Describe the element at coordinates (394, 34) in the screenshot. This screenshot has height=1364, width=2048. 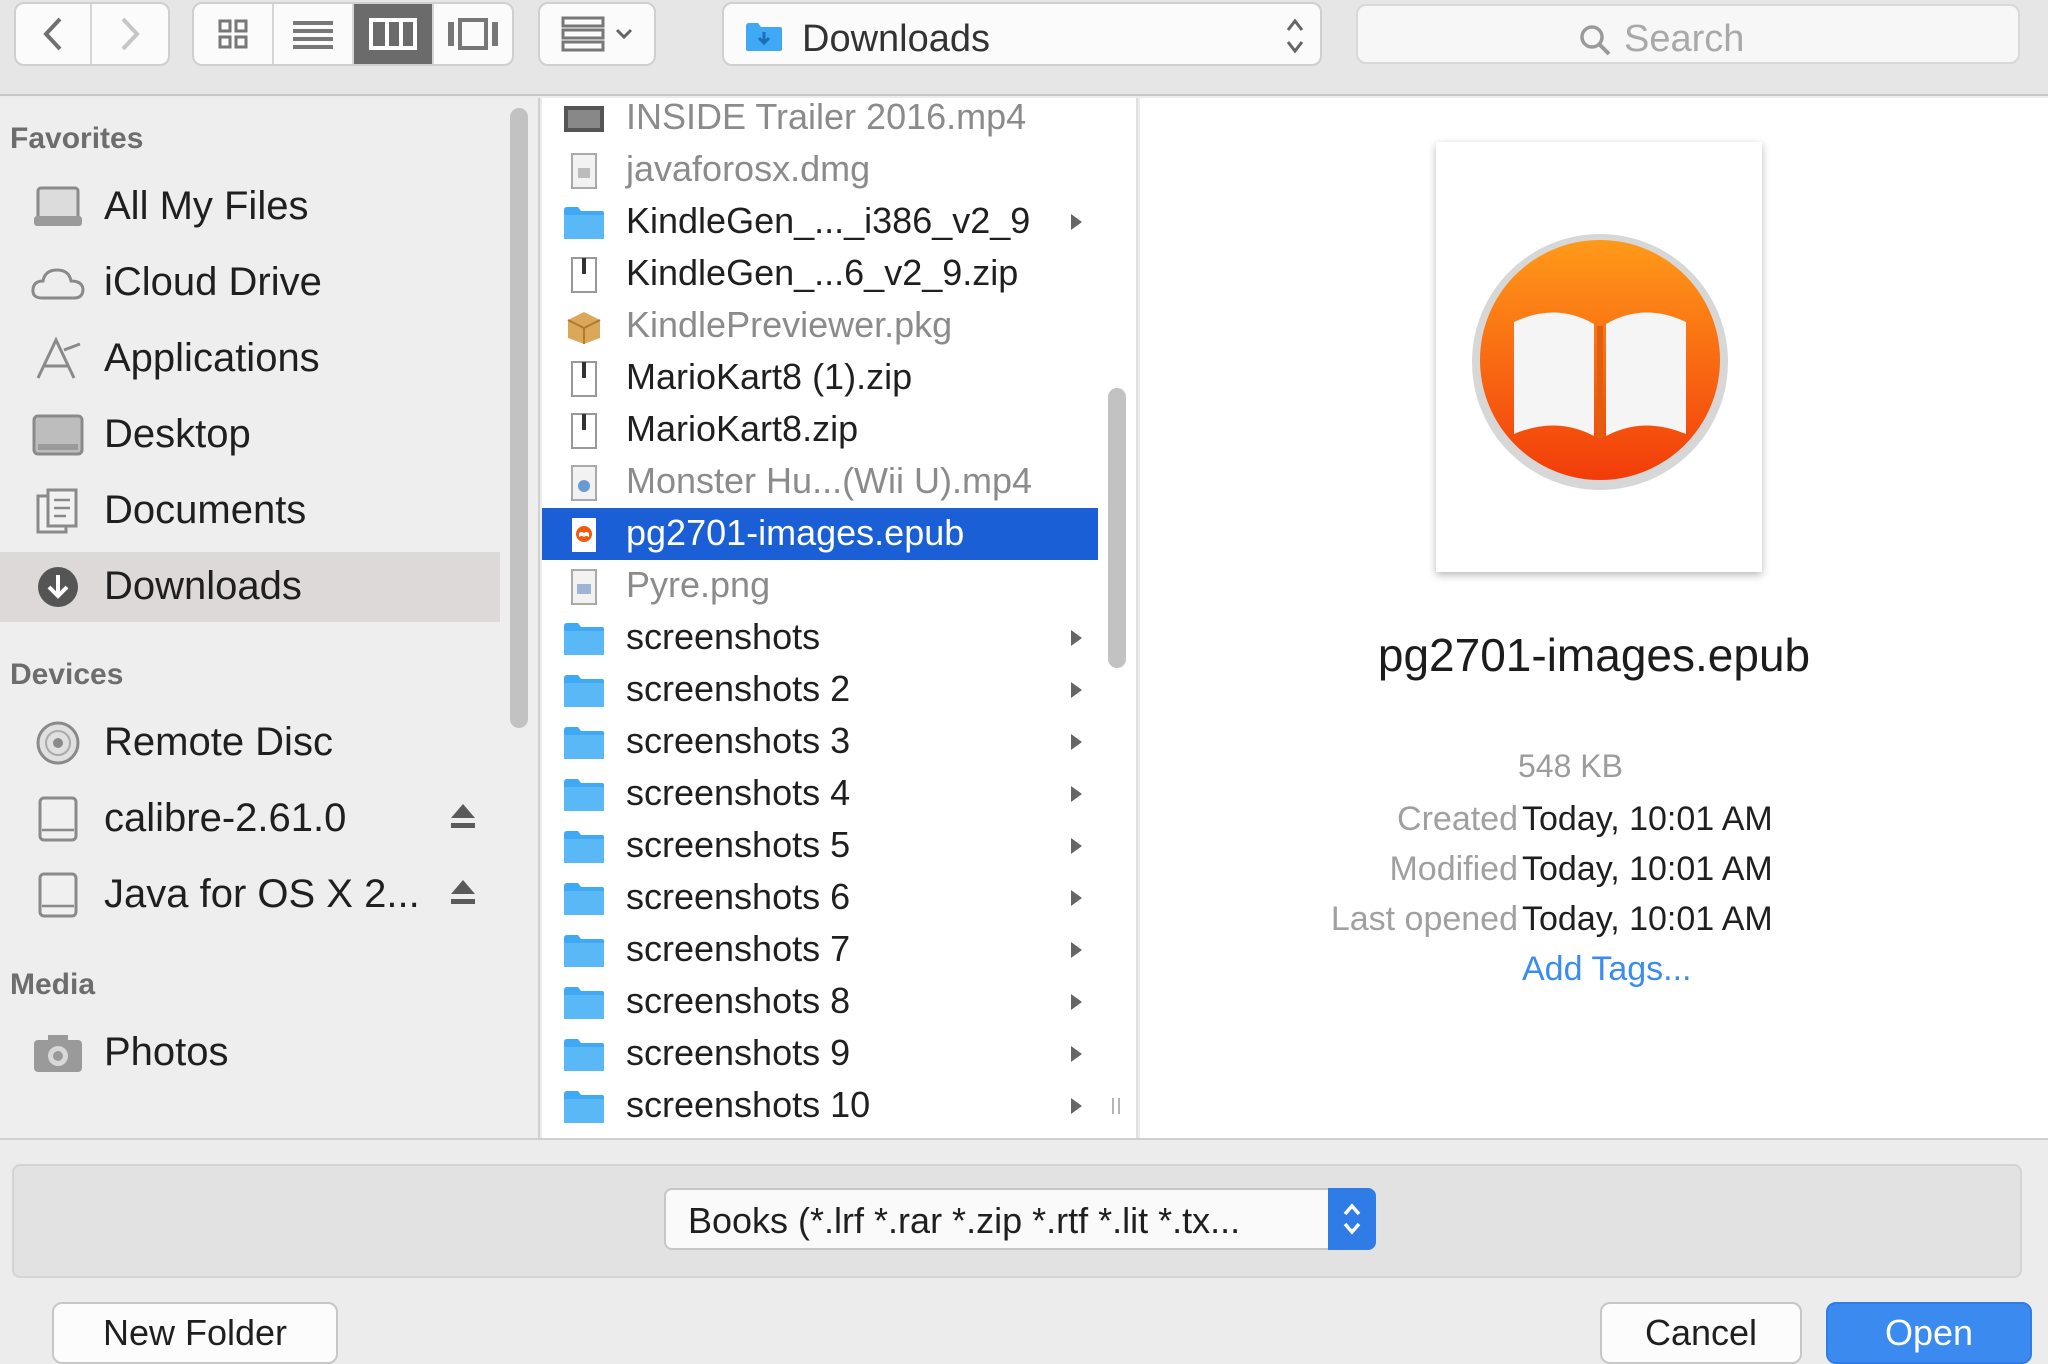
I see `column-view-button` at that location.